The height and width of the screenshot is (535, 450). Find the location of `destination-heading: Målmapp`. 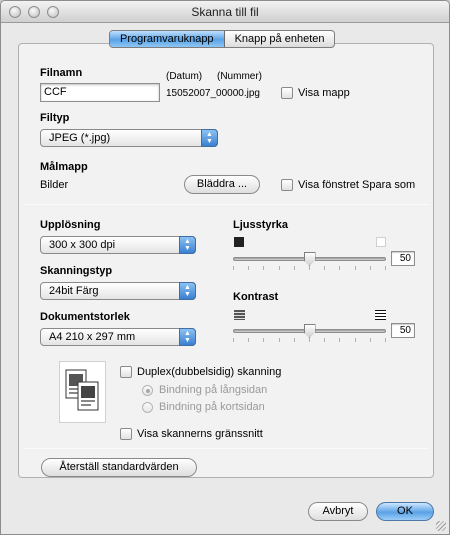

destination-heading: Målmapp is located at coordinates (64, 167).